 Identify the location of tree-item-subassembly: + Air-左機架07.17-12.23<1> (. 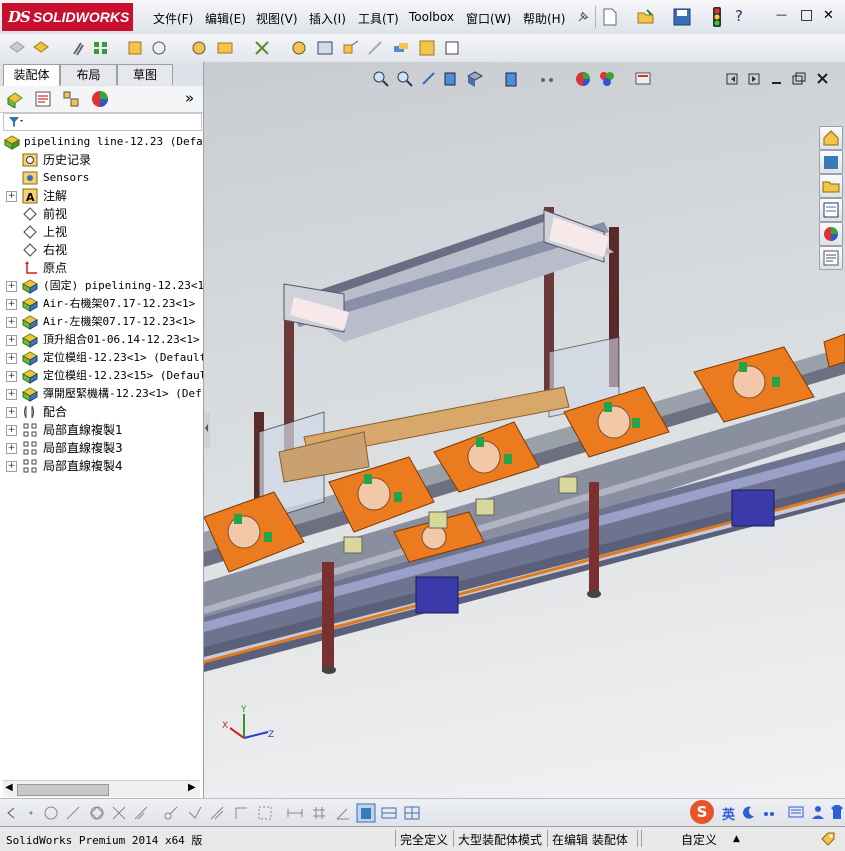
(101, 322).